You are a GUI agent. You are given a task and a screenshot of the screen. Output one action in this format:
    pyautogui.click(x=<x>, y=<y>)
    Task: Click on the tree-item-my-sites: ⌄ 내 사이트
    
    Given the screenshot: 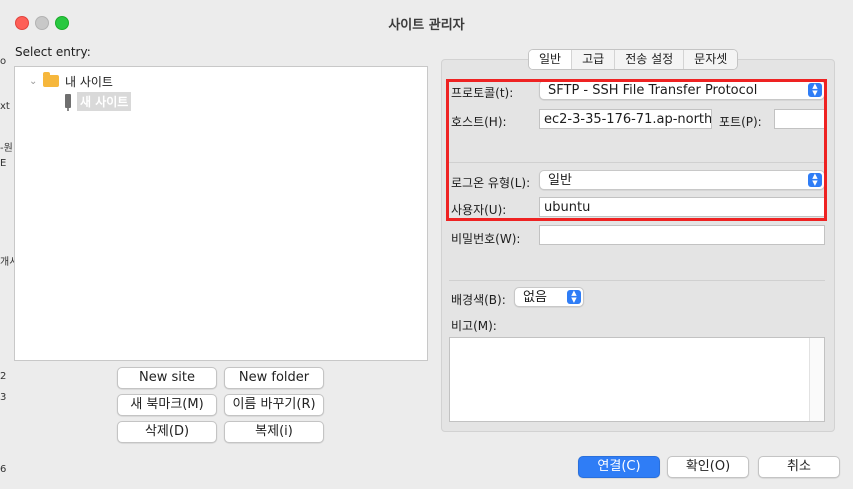 What is the action you would take?
    pyautogui.click(x=71, y=81)
    